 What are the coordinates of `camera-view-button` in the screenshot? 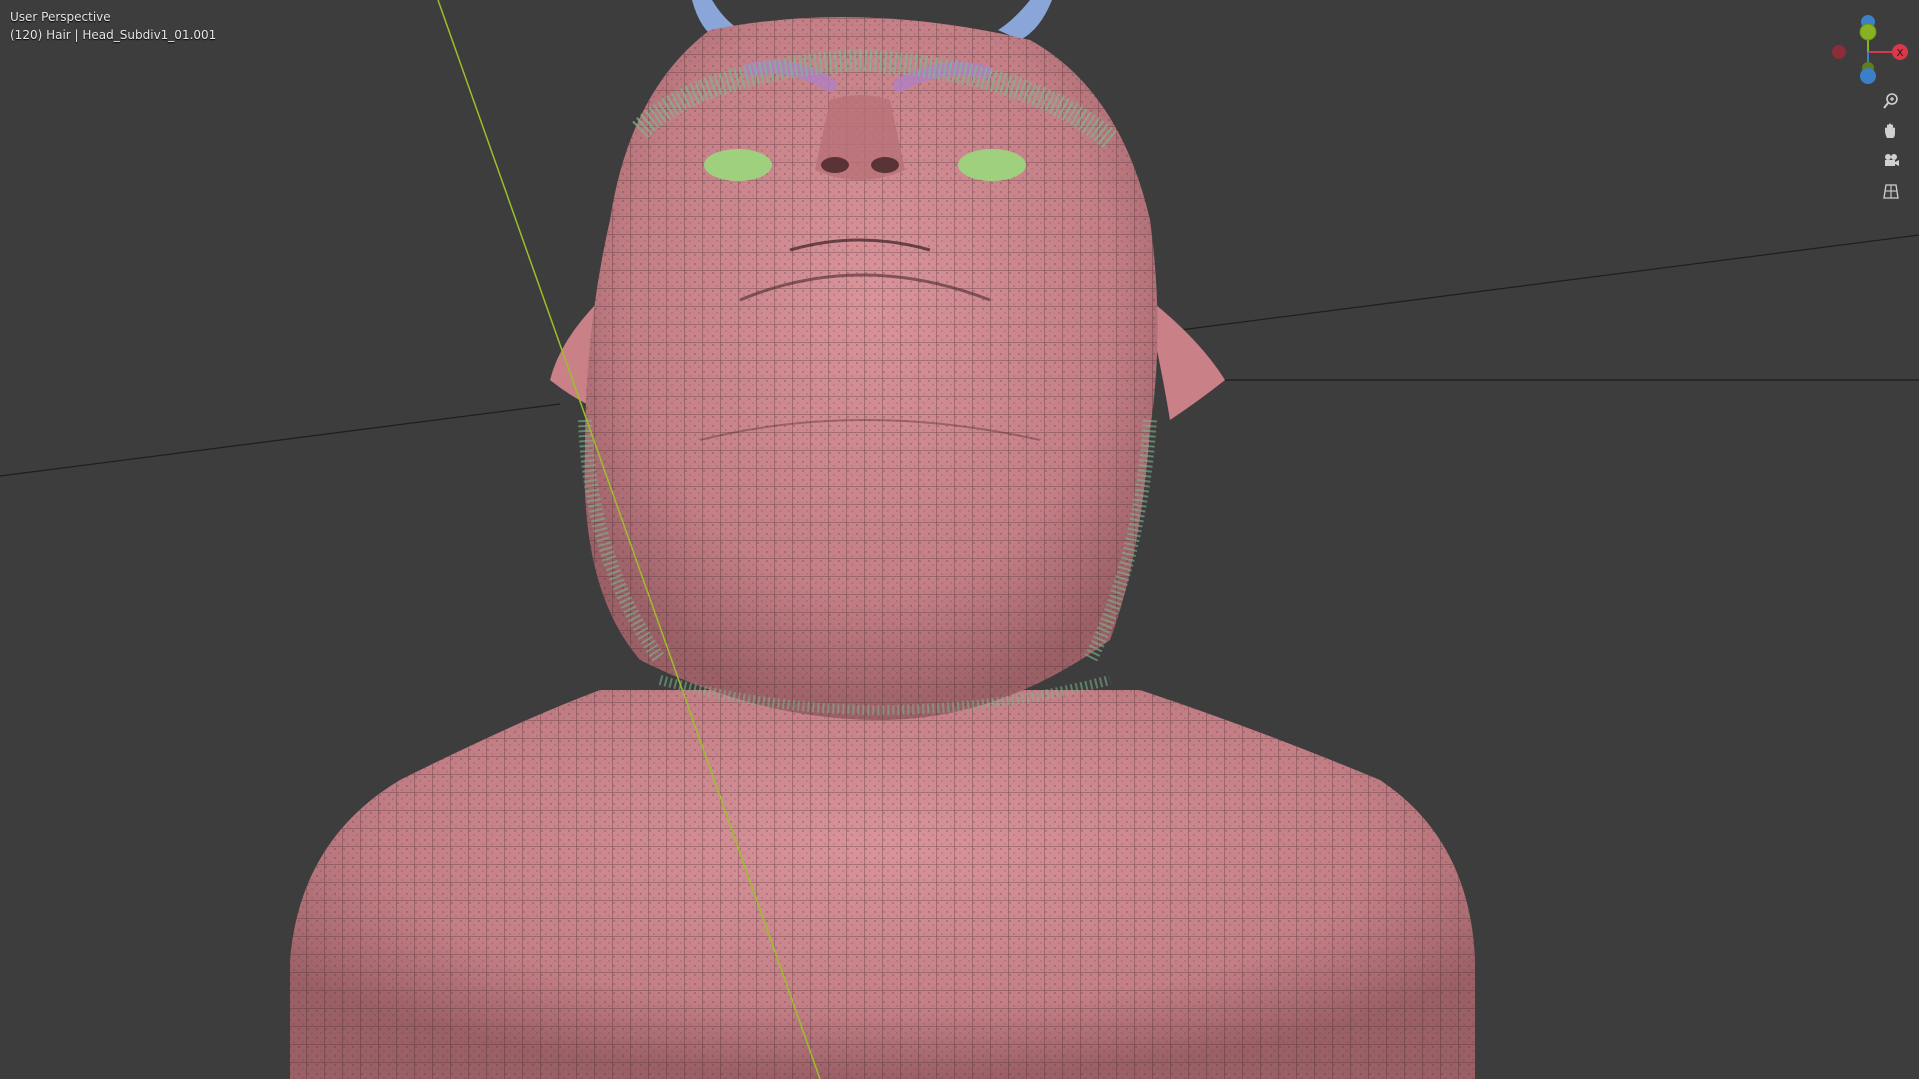 It's located at (1896, 166).